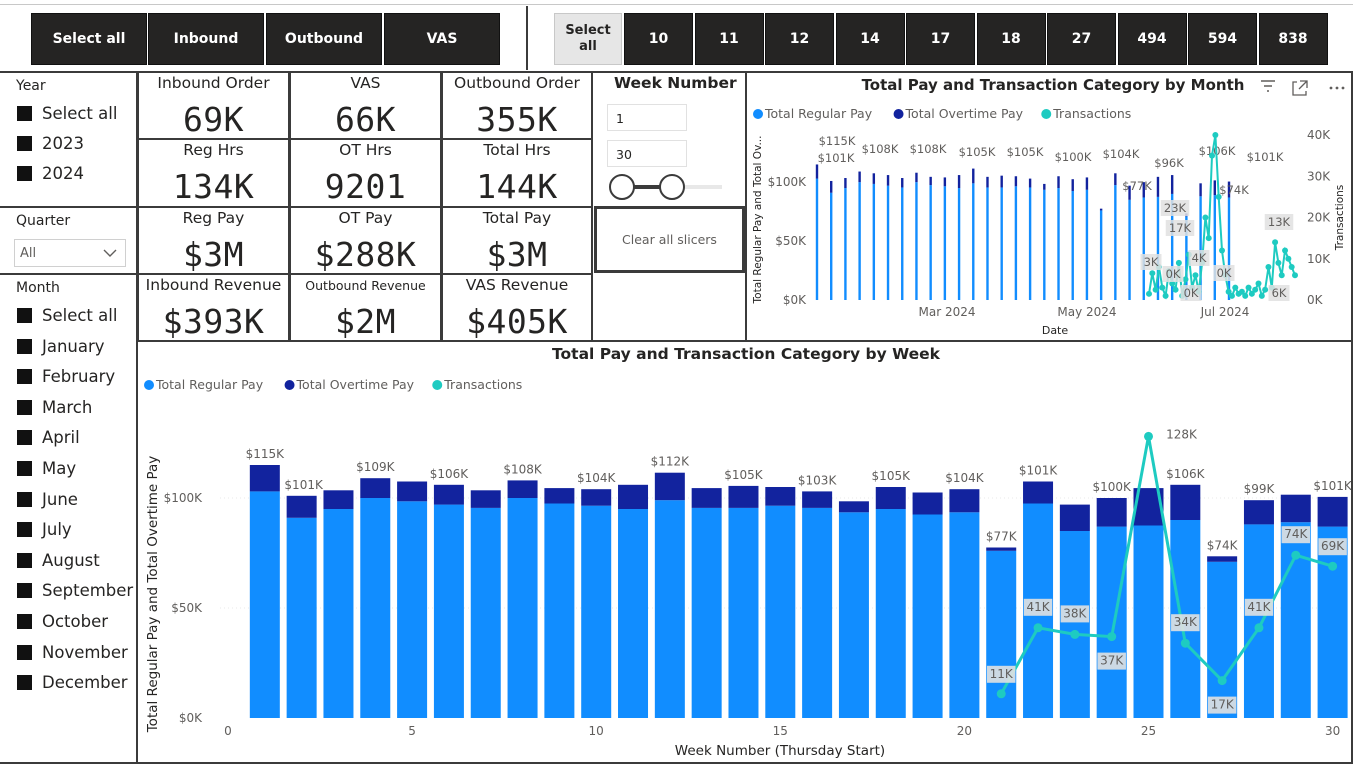  I want to click on number-button-14: 14, so click(870, 39).